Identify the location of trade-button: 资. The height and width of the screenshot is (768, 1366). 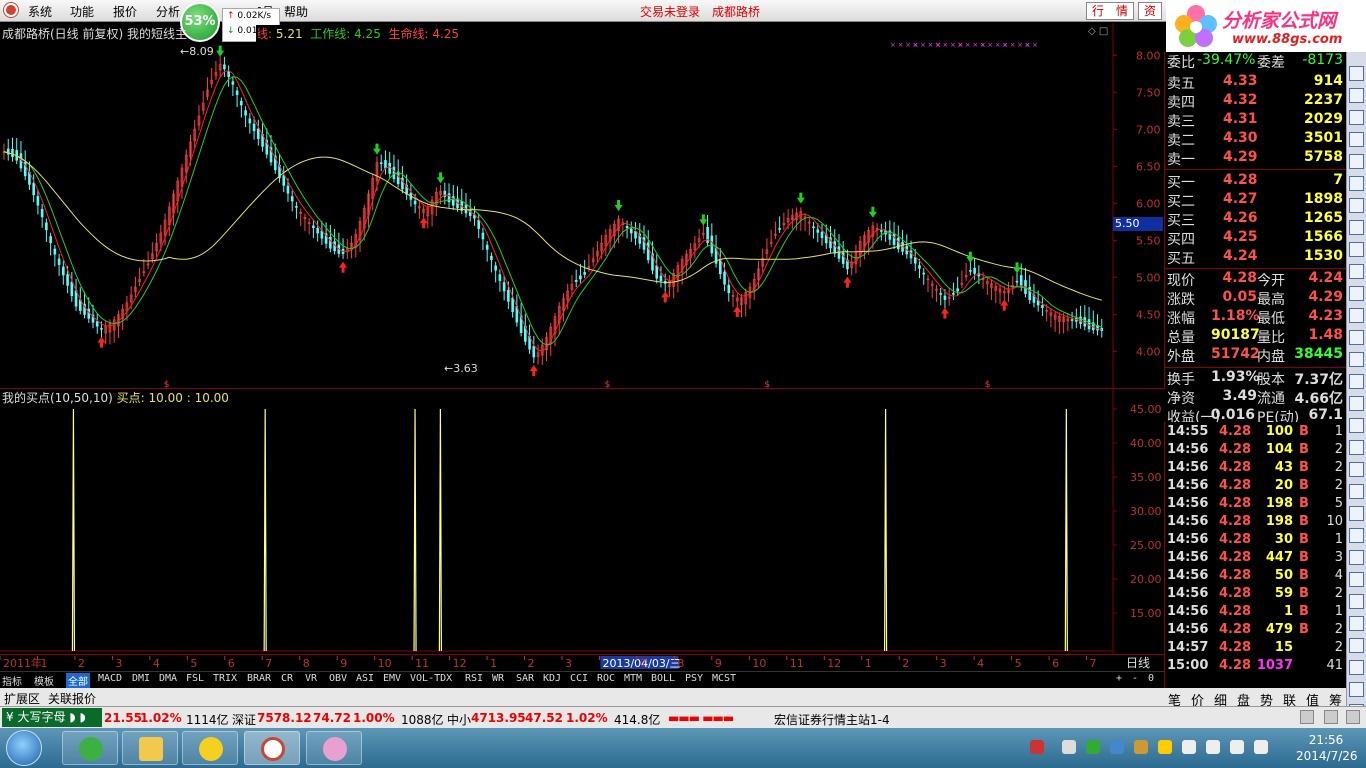
(1150, 11).